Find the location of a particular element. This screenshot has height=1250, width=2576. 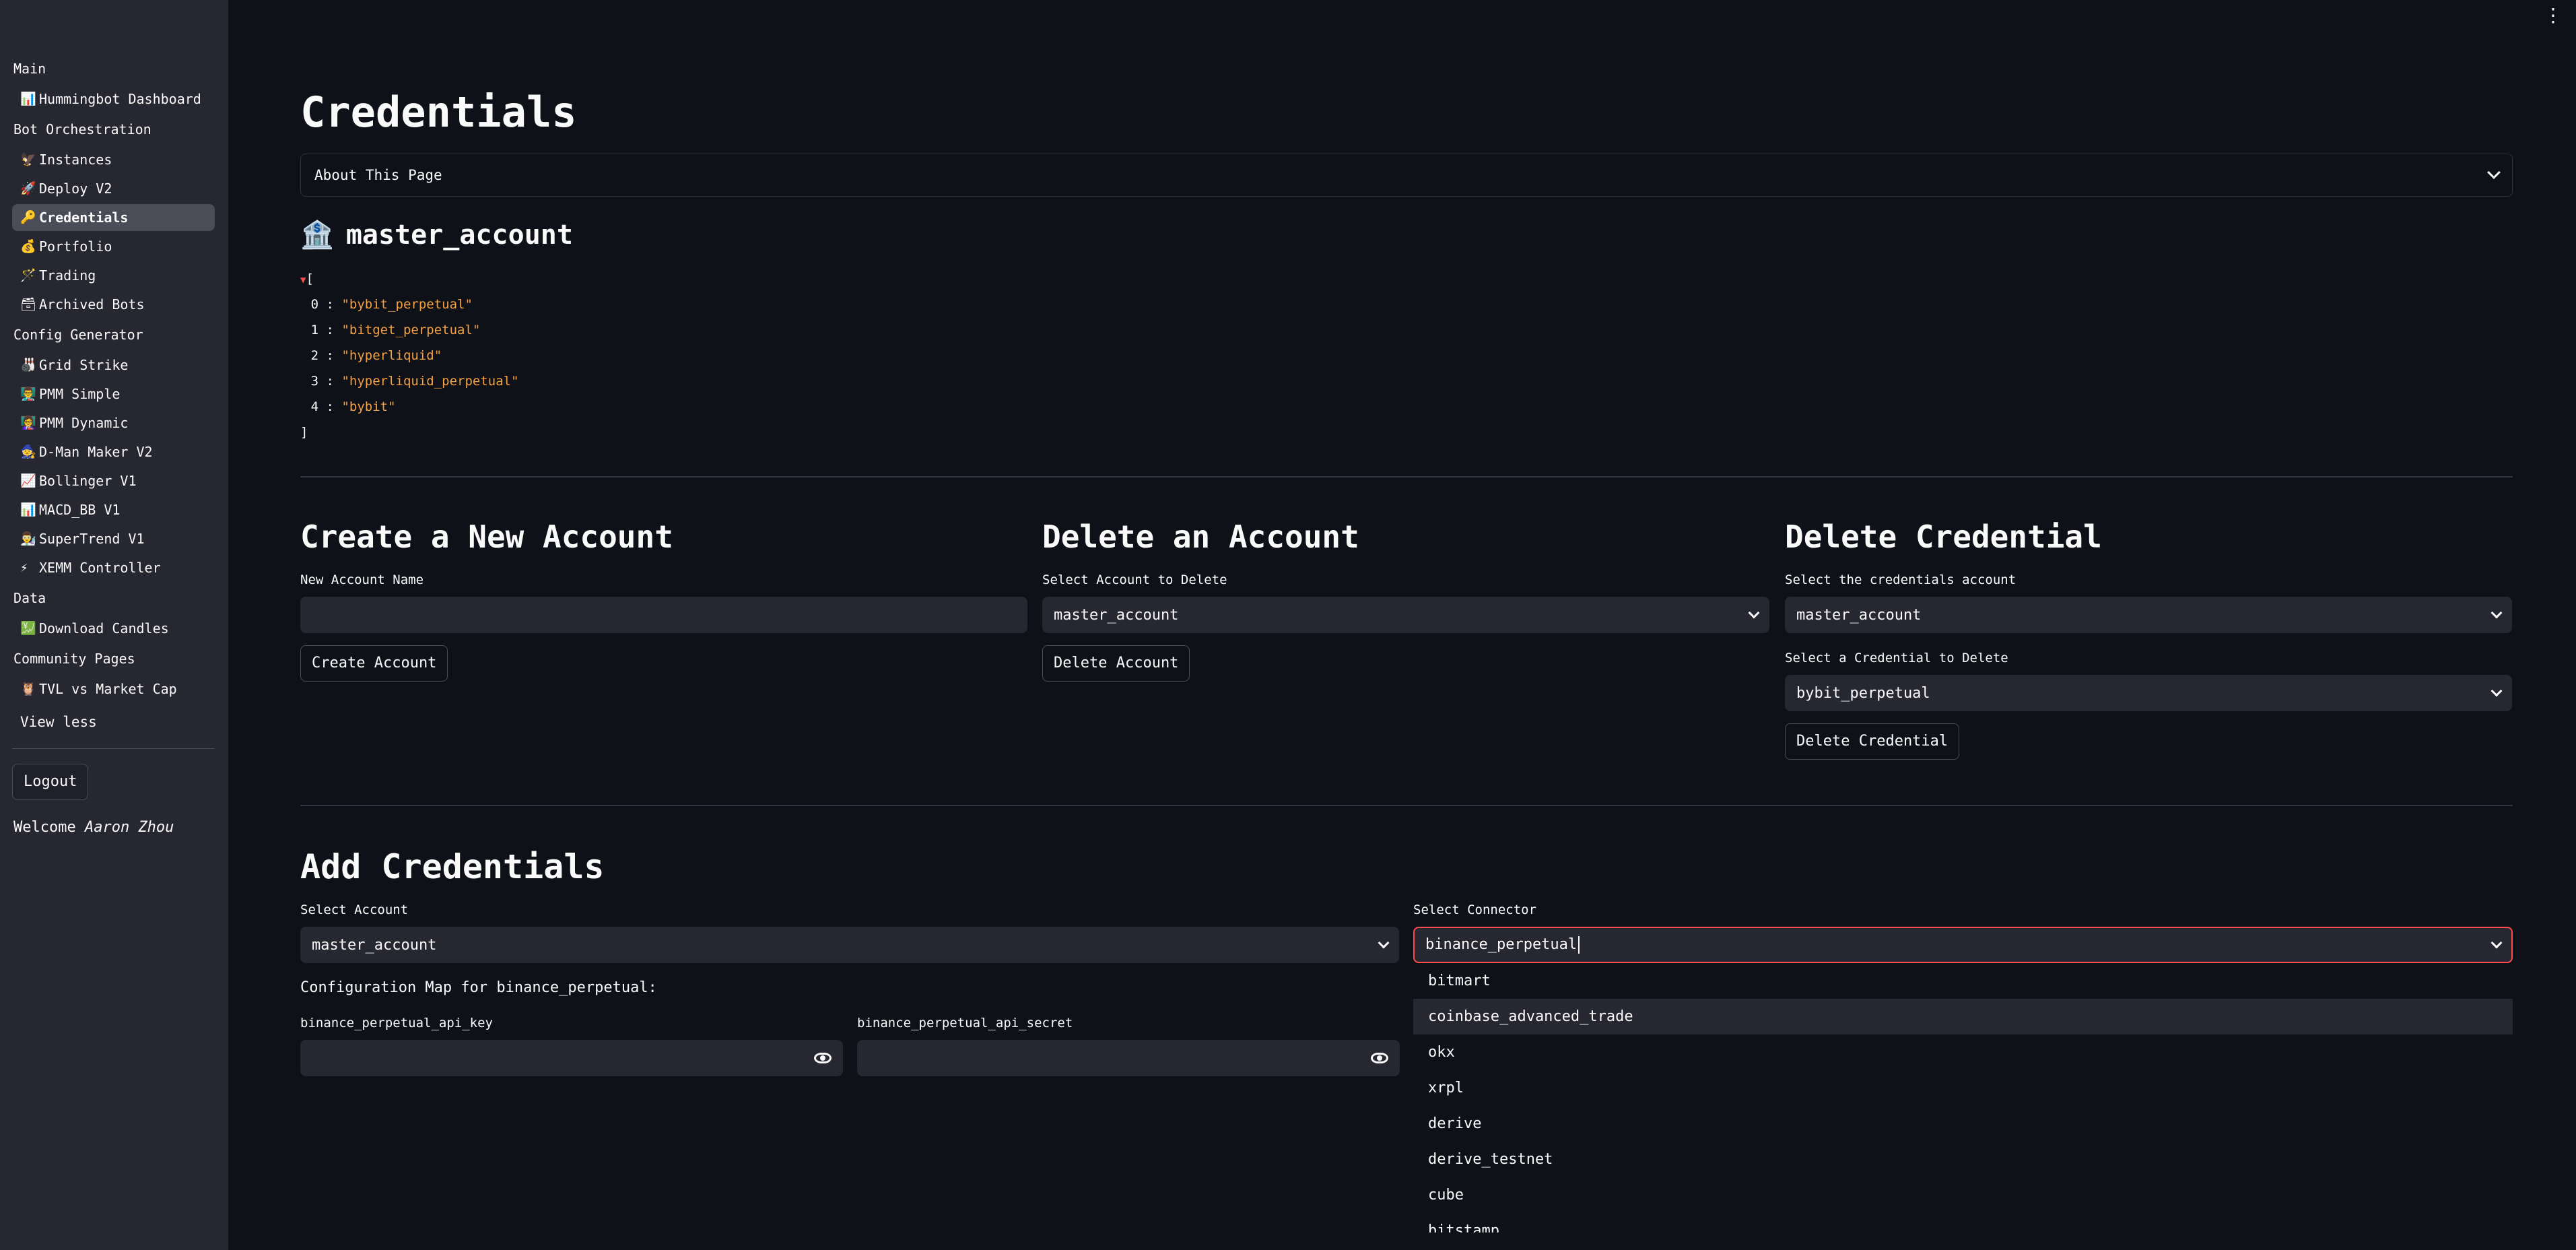

key-icon: 🔑 is located at coordinates (28, 217).